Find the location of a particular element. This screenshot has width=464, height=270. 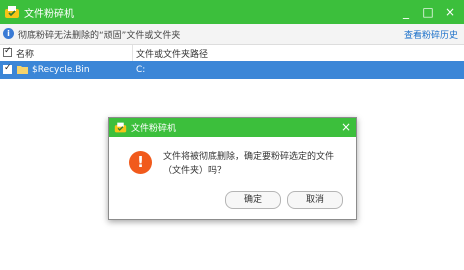

dialog-title: 文件粉碎机 is located at coordinates (154, 129).